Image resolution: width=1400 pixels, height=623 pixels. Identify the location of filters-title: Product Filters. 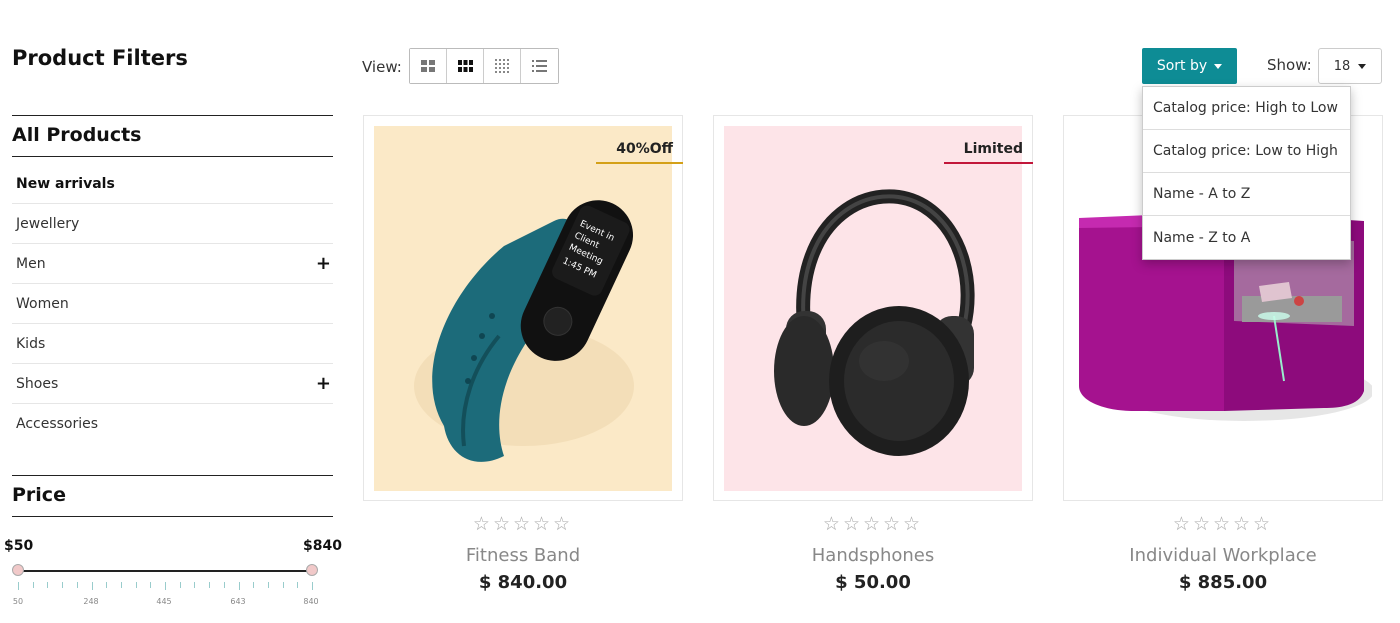
(100, 58).